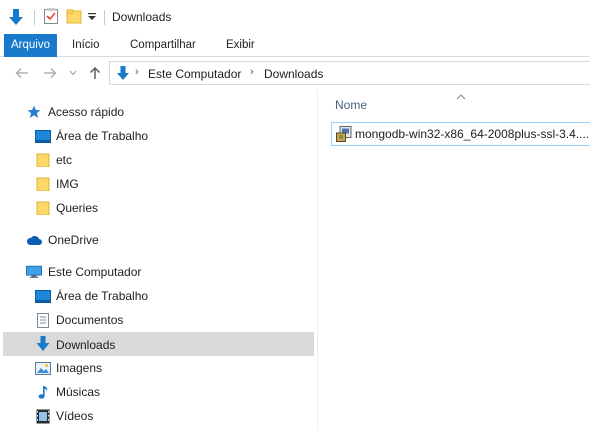 This screenshot has width=590, height=429. I want to click on tab-arquivo: Arquivo, so click(30, 45).